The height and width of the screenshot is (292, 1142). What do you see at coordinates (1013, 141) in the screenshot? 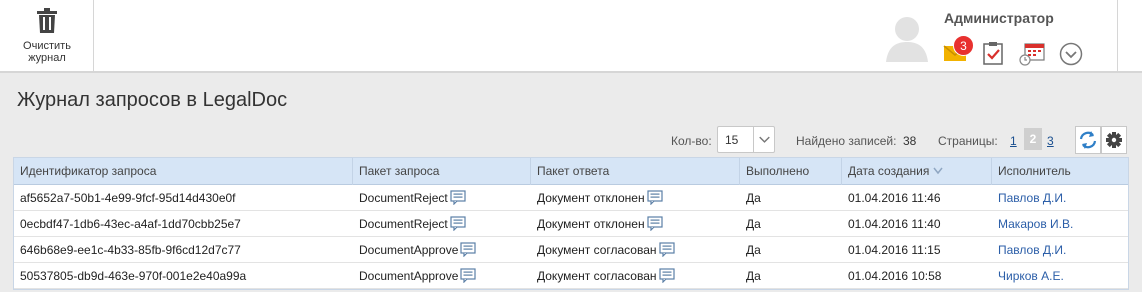
I see `page-link-1: 1` at bounding box center [1013, 141].